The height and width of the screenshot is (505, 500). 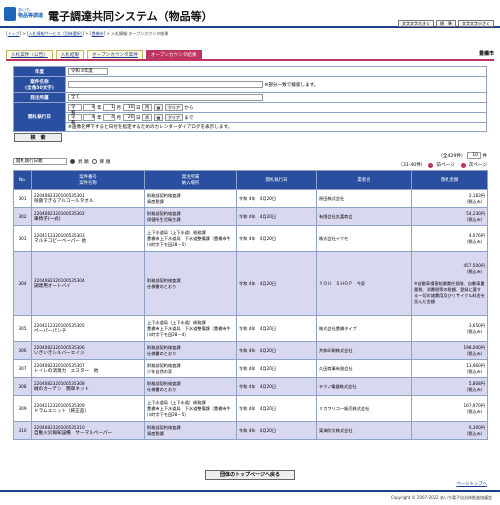 I want to click on col-date: 開札執行日, so click(x=276, y=180).